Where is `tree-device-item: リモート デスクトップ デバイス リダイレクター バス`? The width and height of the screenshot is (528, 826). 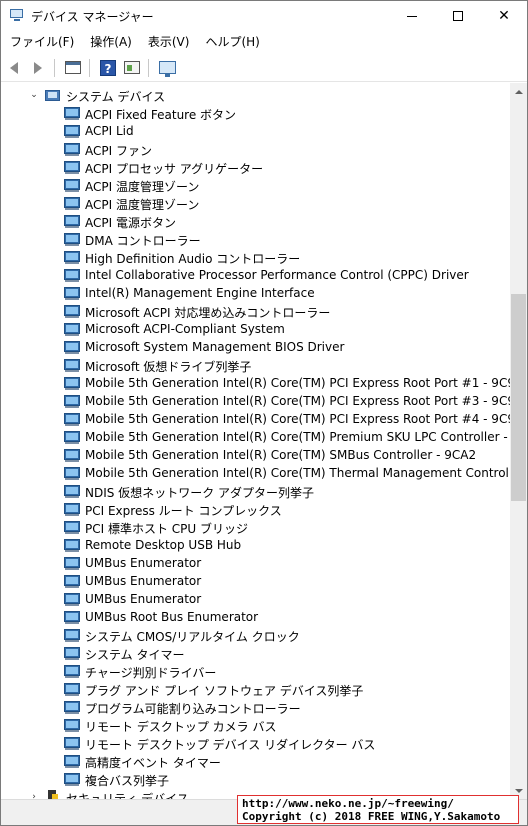
tree-device-item: リモート デスクトップ デバイス リダイレクター バス is located at coordinates (255, 743).